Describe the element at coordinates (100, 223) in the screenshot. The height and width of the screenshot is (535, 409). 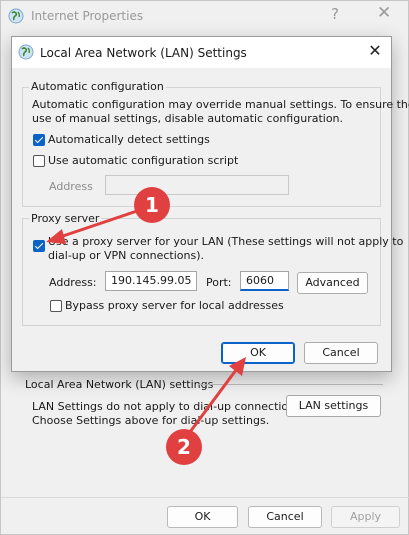
I see `arrow-1-shaft` at that location.